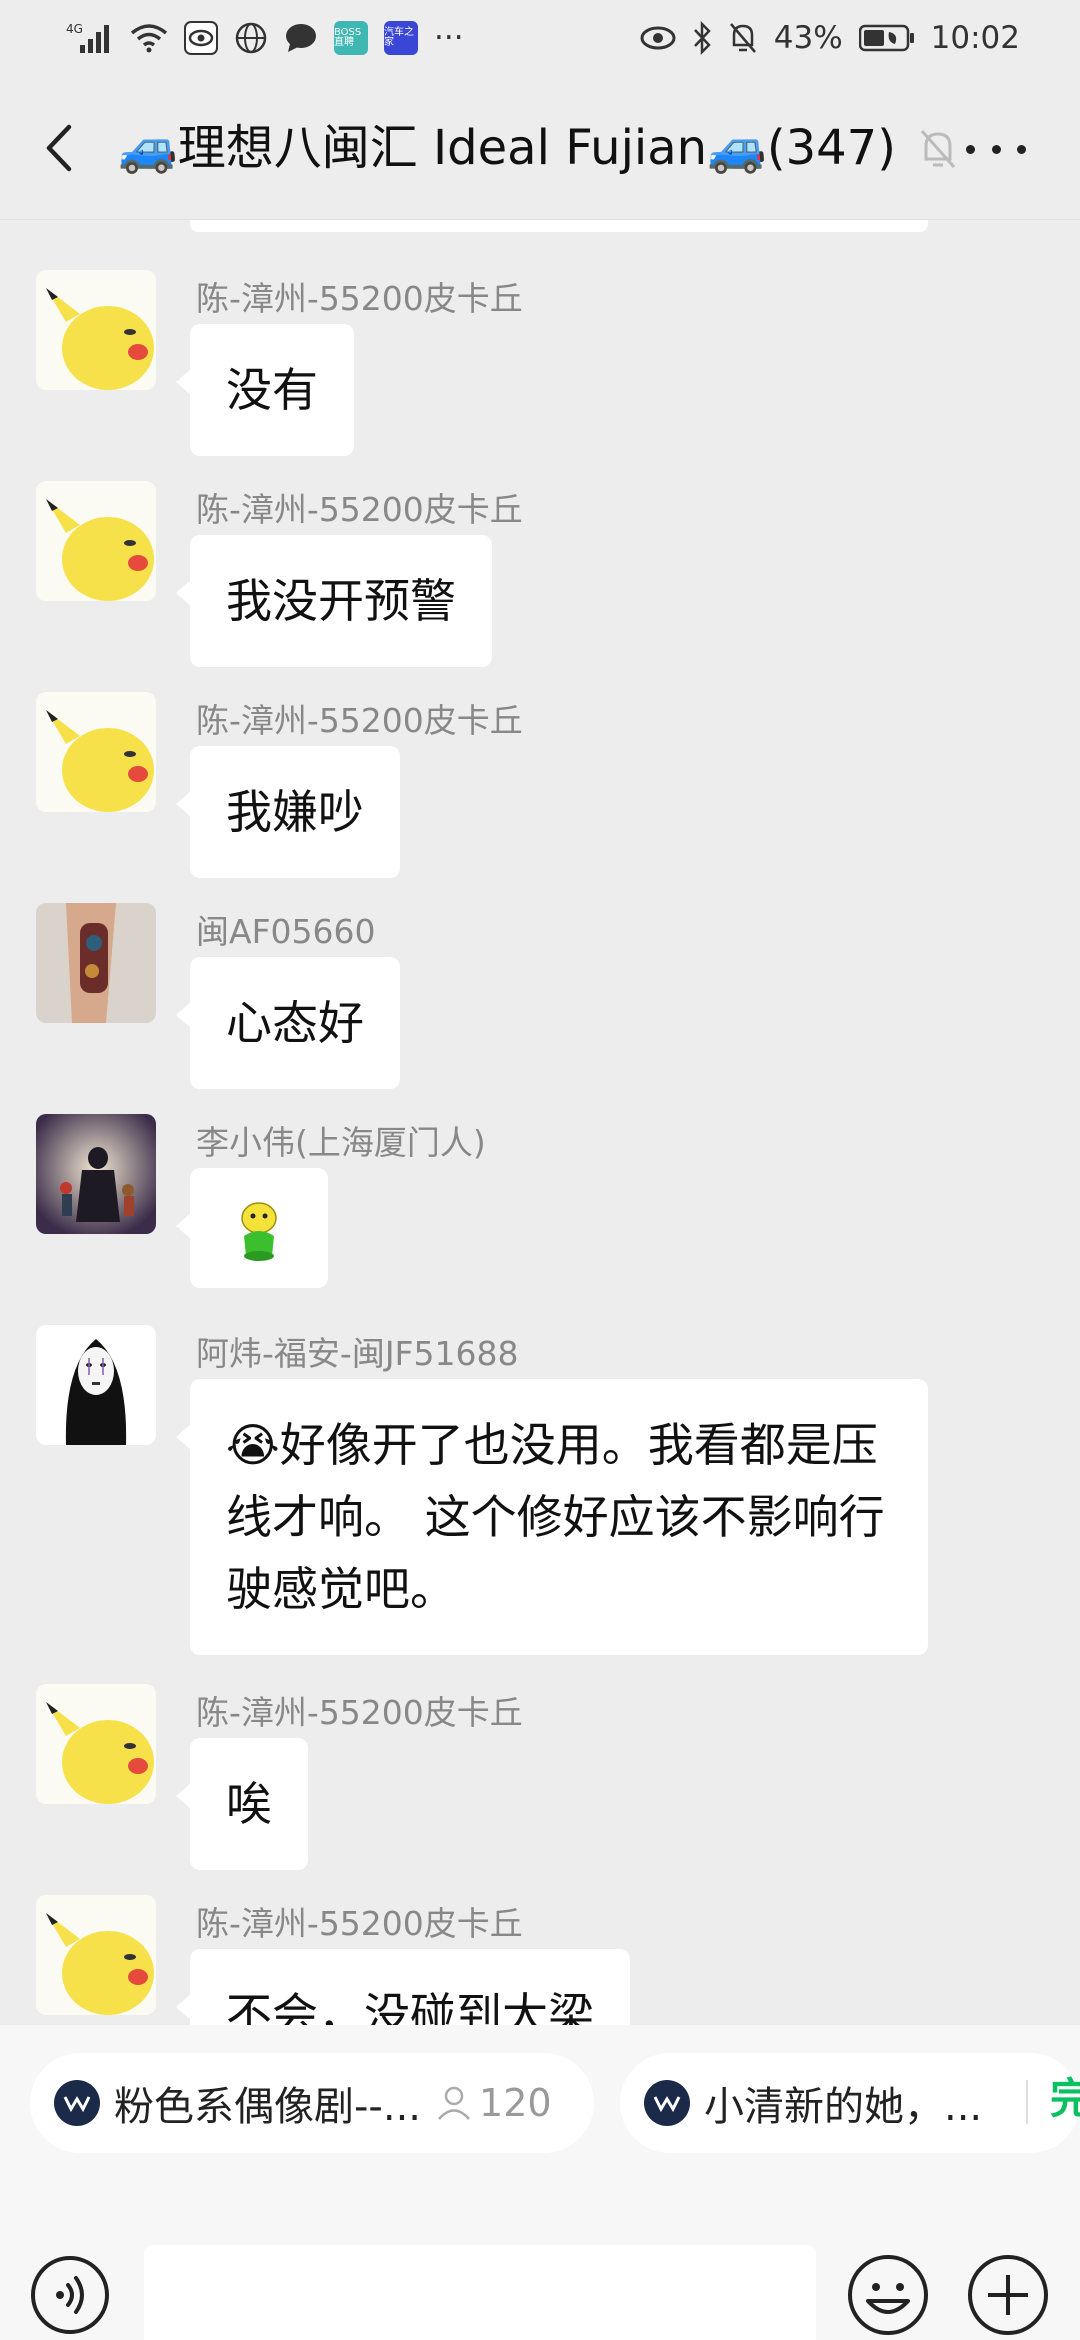 This screenshot has width=1080, height=2340. Describe the element at coordinates (357, 1353) in the screenshot. I see `sender-name: 阿炜-福安-闽JF51688` at that location.